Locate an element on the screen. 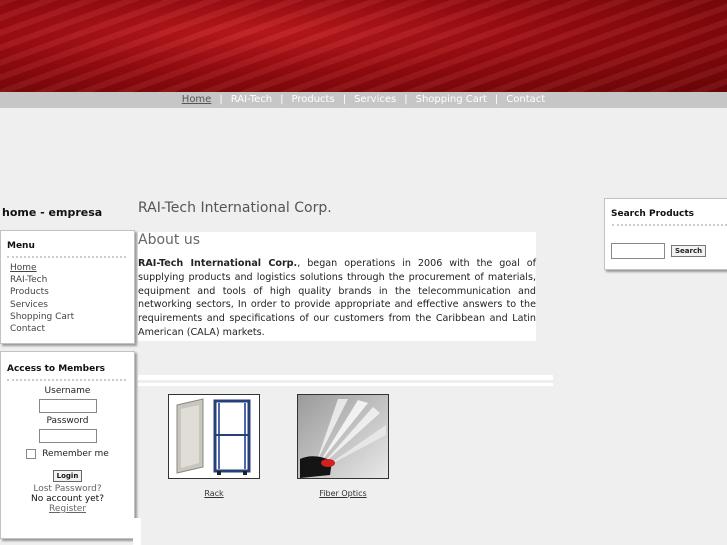 This screenshot has width=727, height=545. page-title: RAI-Tech International Corp. is located at coordinates (235, 208).